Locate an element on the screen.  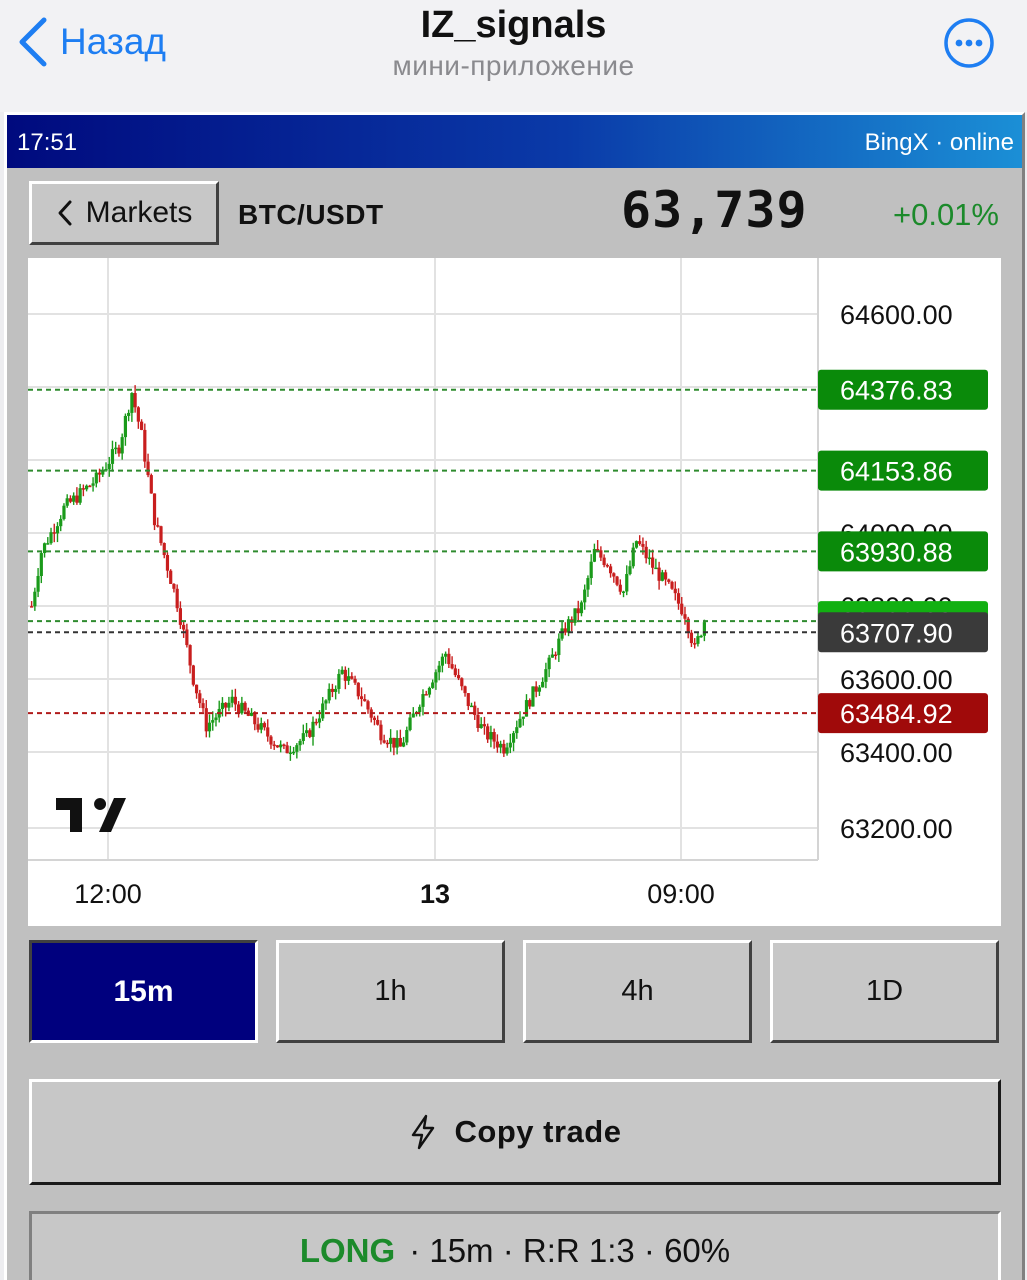
price-level-label: 63707.90 is located at coordinates (896, 633).